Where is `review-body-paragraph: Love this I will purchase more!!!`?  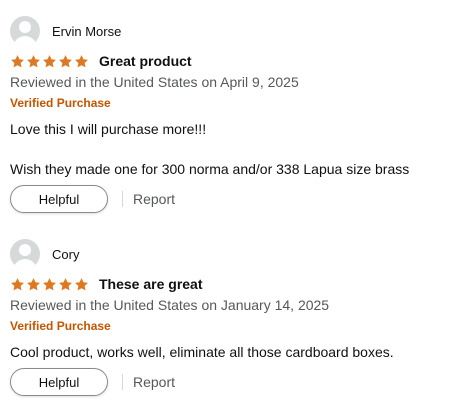 review-body-paragraph: Love this I will purchase more!!! is located at coordinates (108, 129).